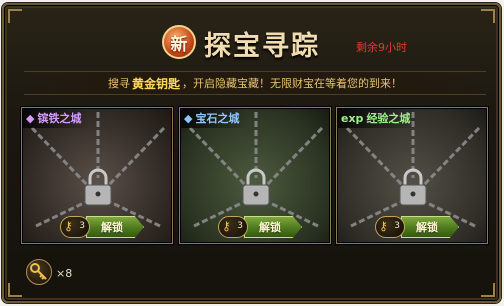 The height and width of the screenshot is (306, 504). Describe the element at coordinates (59, 118) in the screenshot. I see `card-title: 镔铁之城` at that location.